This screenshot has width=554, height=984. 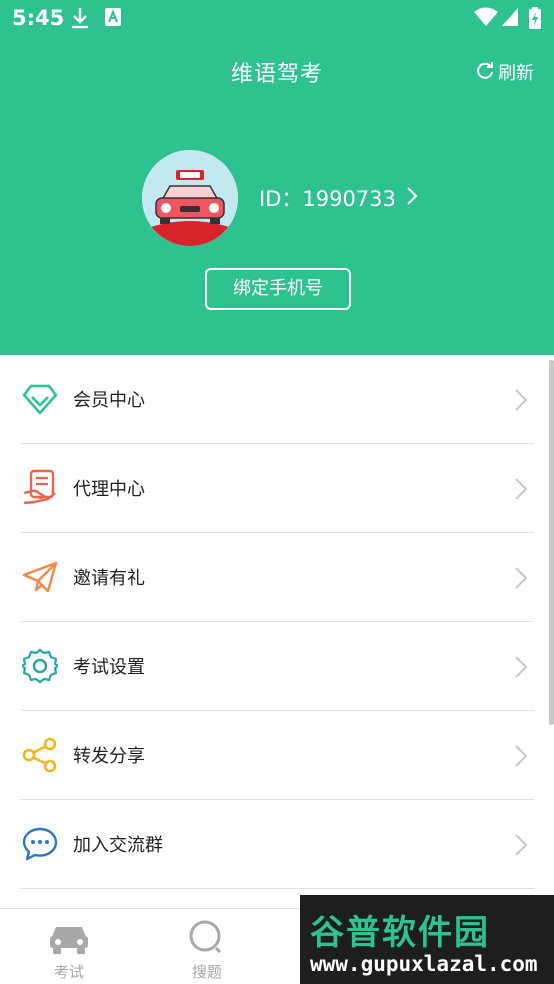 I want to click on page-title: 维语驾考, so click(x=276, y=74).